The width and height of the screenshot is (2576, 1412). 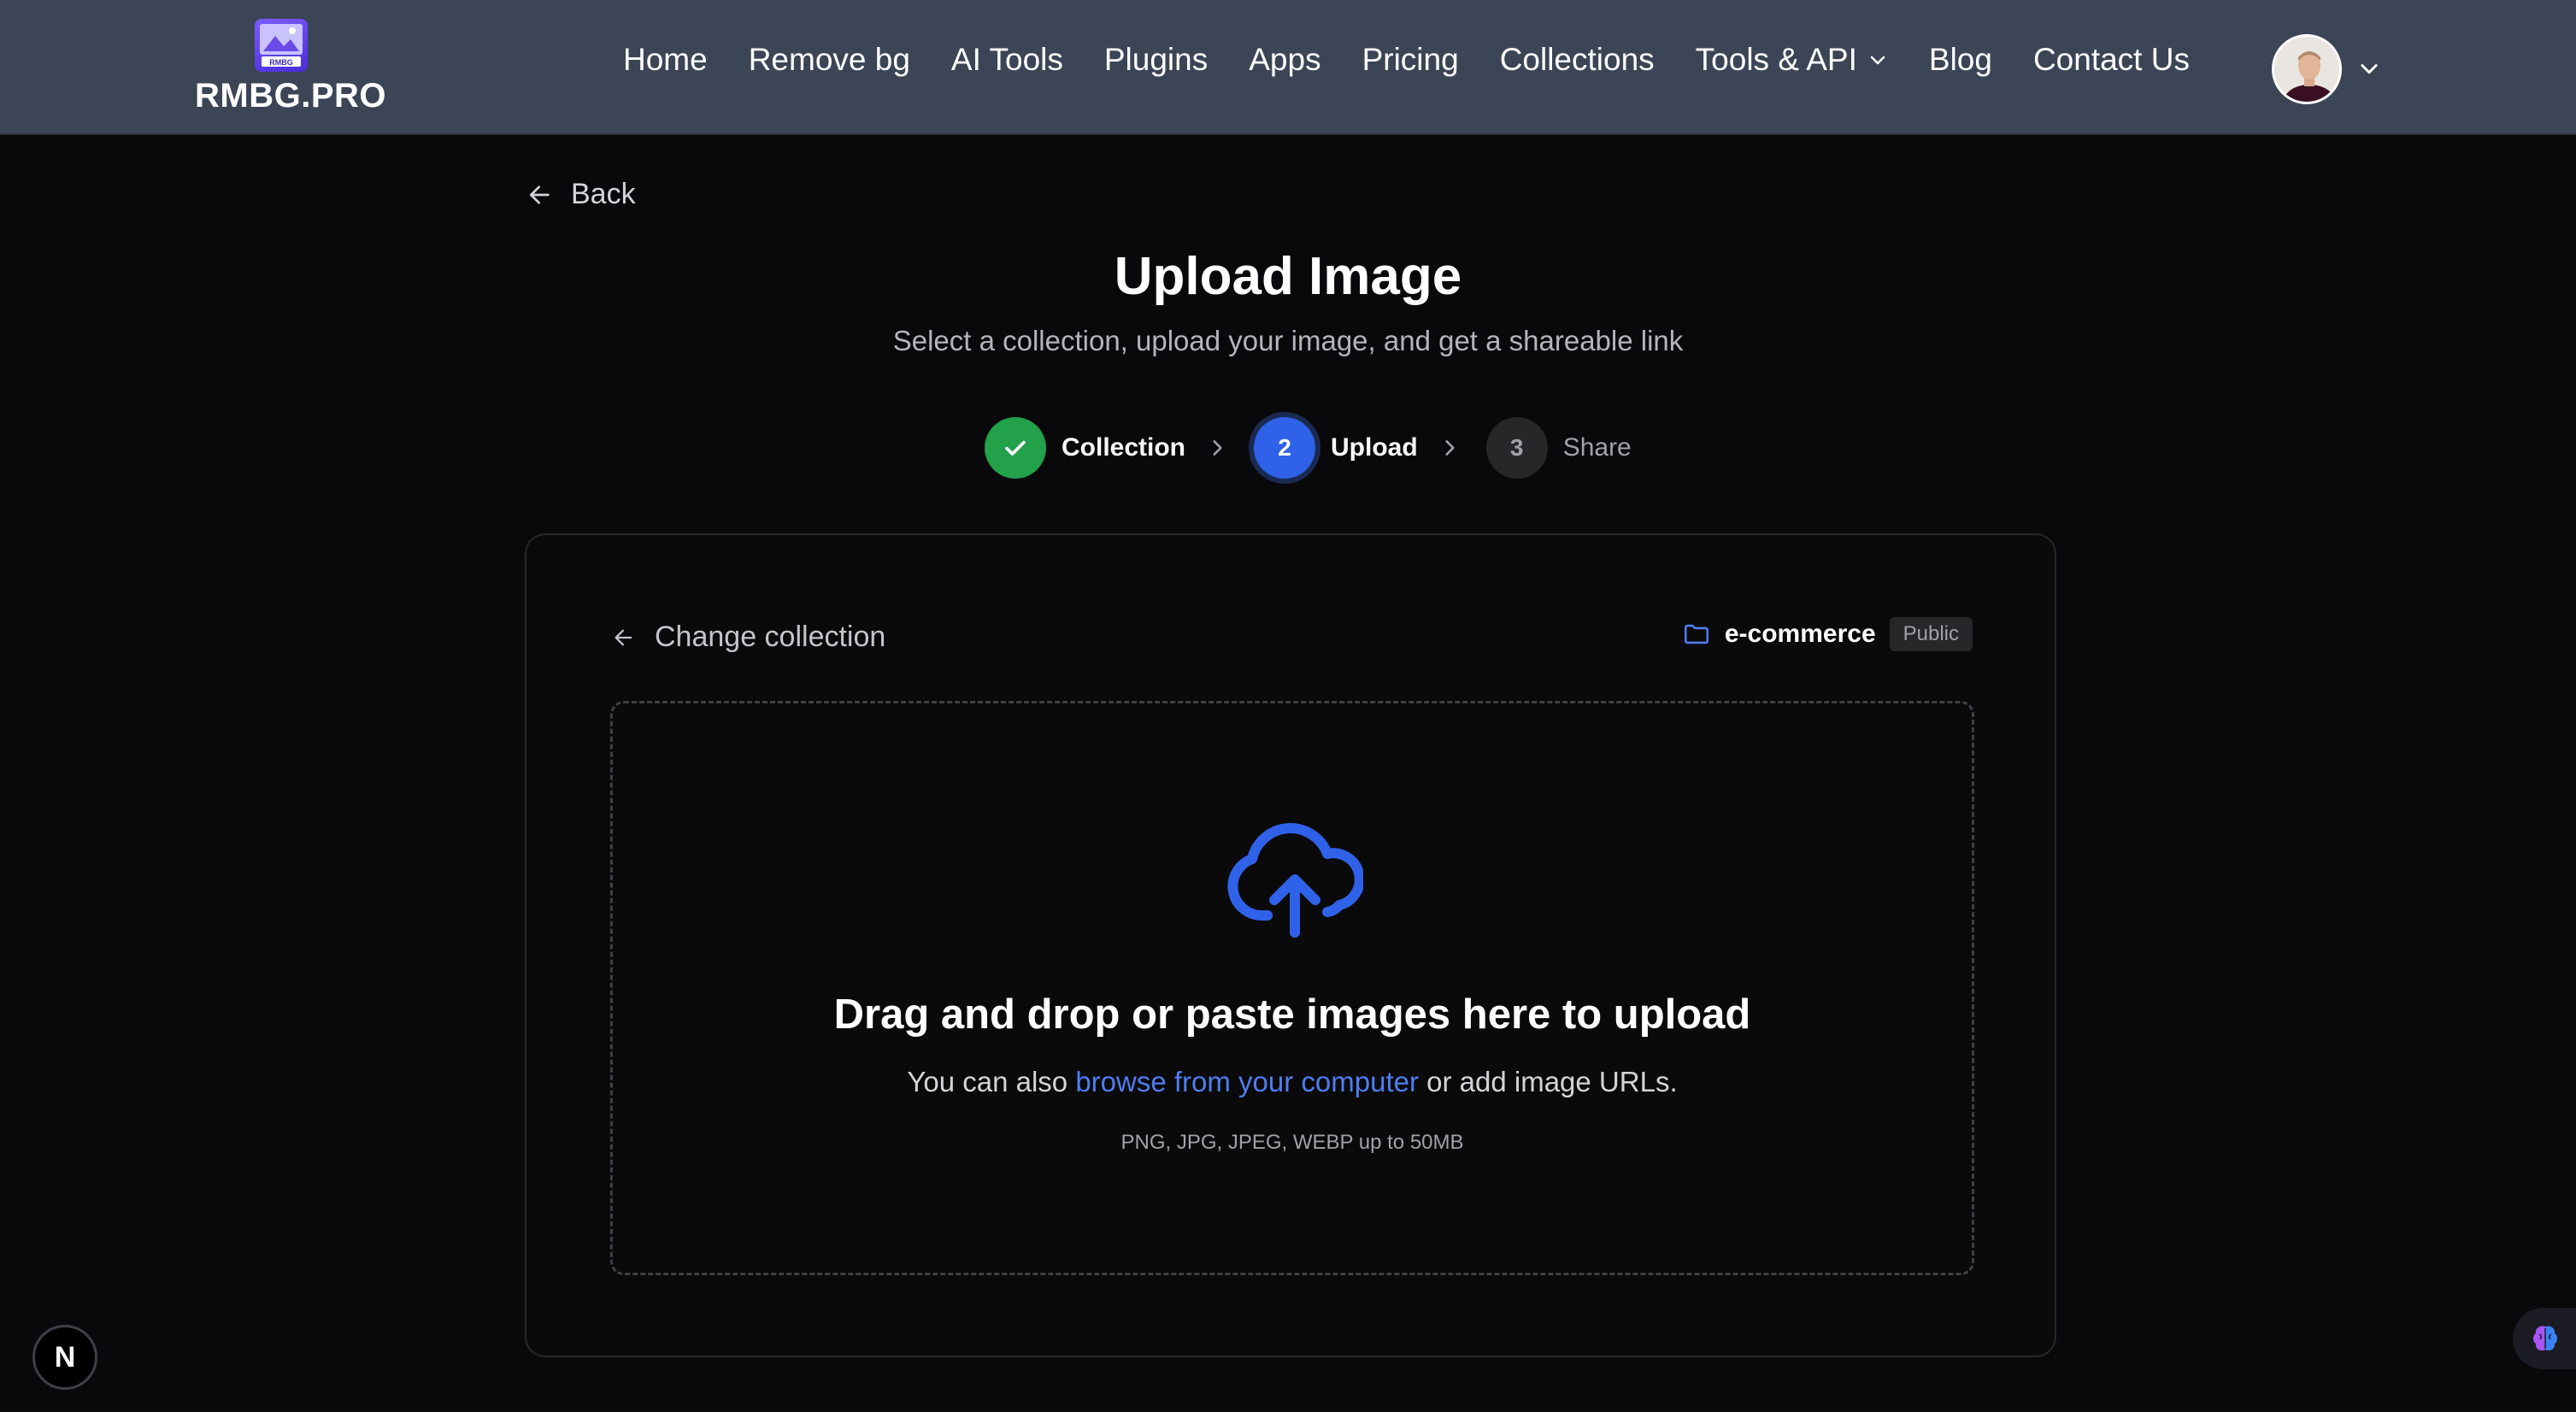 I want to click on step-2-label: Upload, so click(x=1374, y=447).